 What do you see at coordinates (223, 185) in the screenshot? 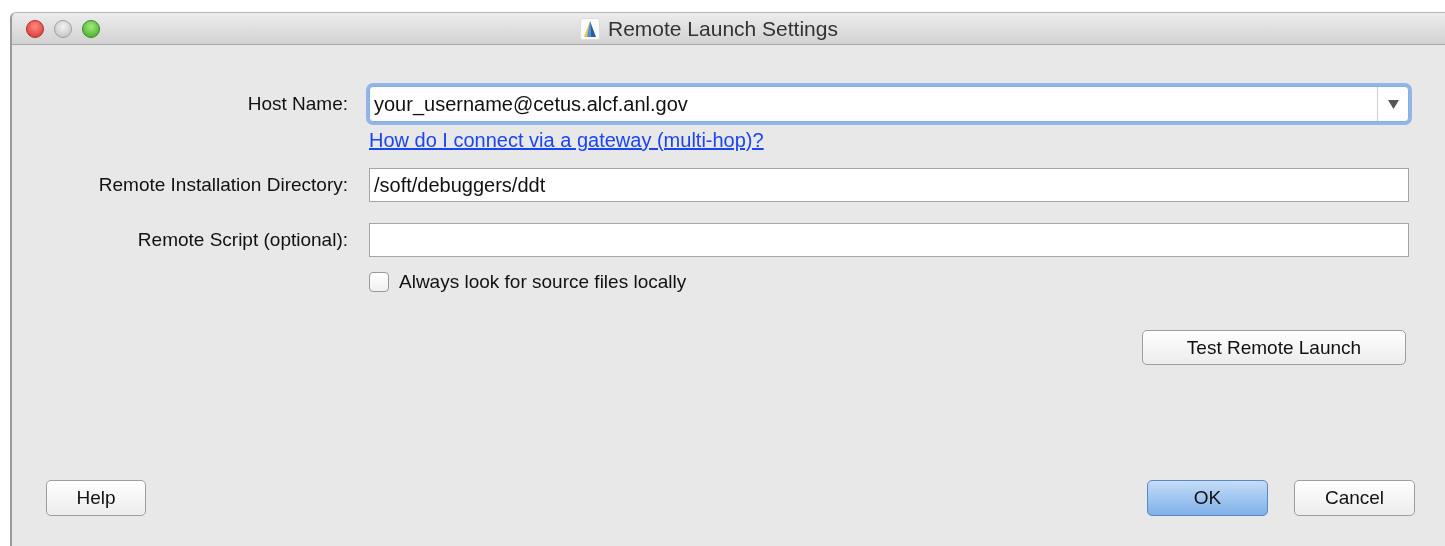
I see `field-label: Remote Installation Directory:` at bounding box center [223, 185].